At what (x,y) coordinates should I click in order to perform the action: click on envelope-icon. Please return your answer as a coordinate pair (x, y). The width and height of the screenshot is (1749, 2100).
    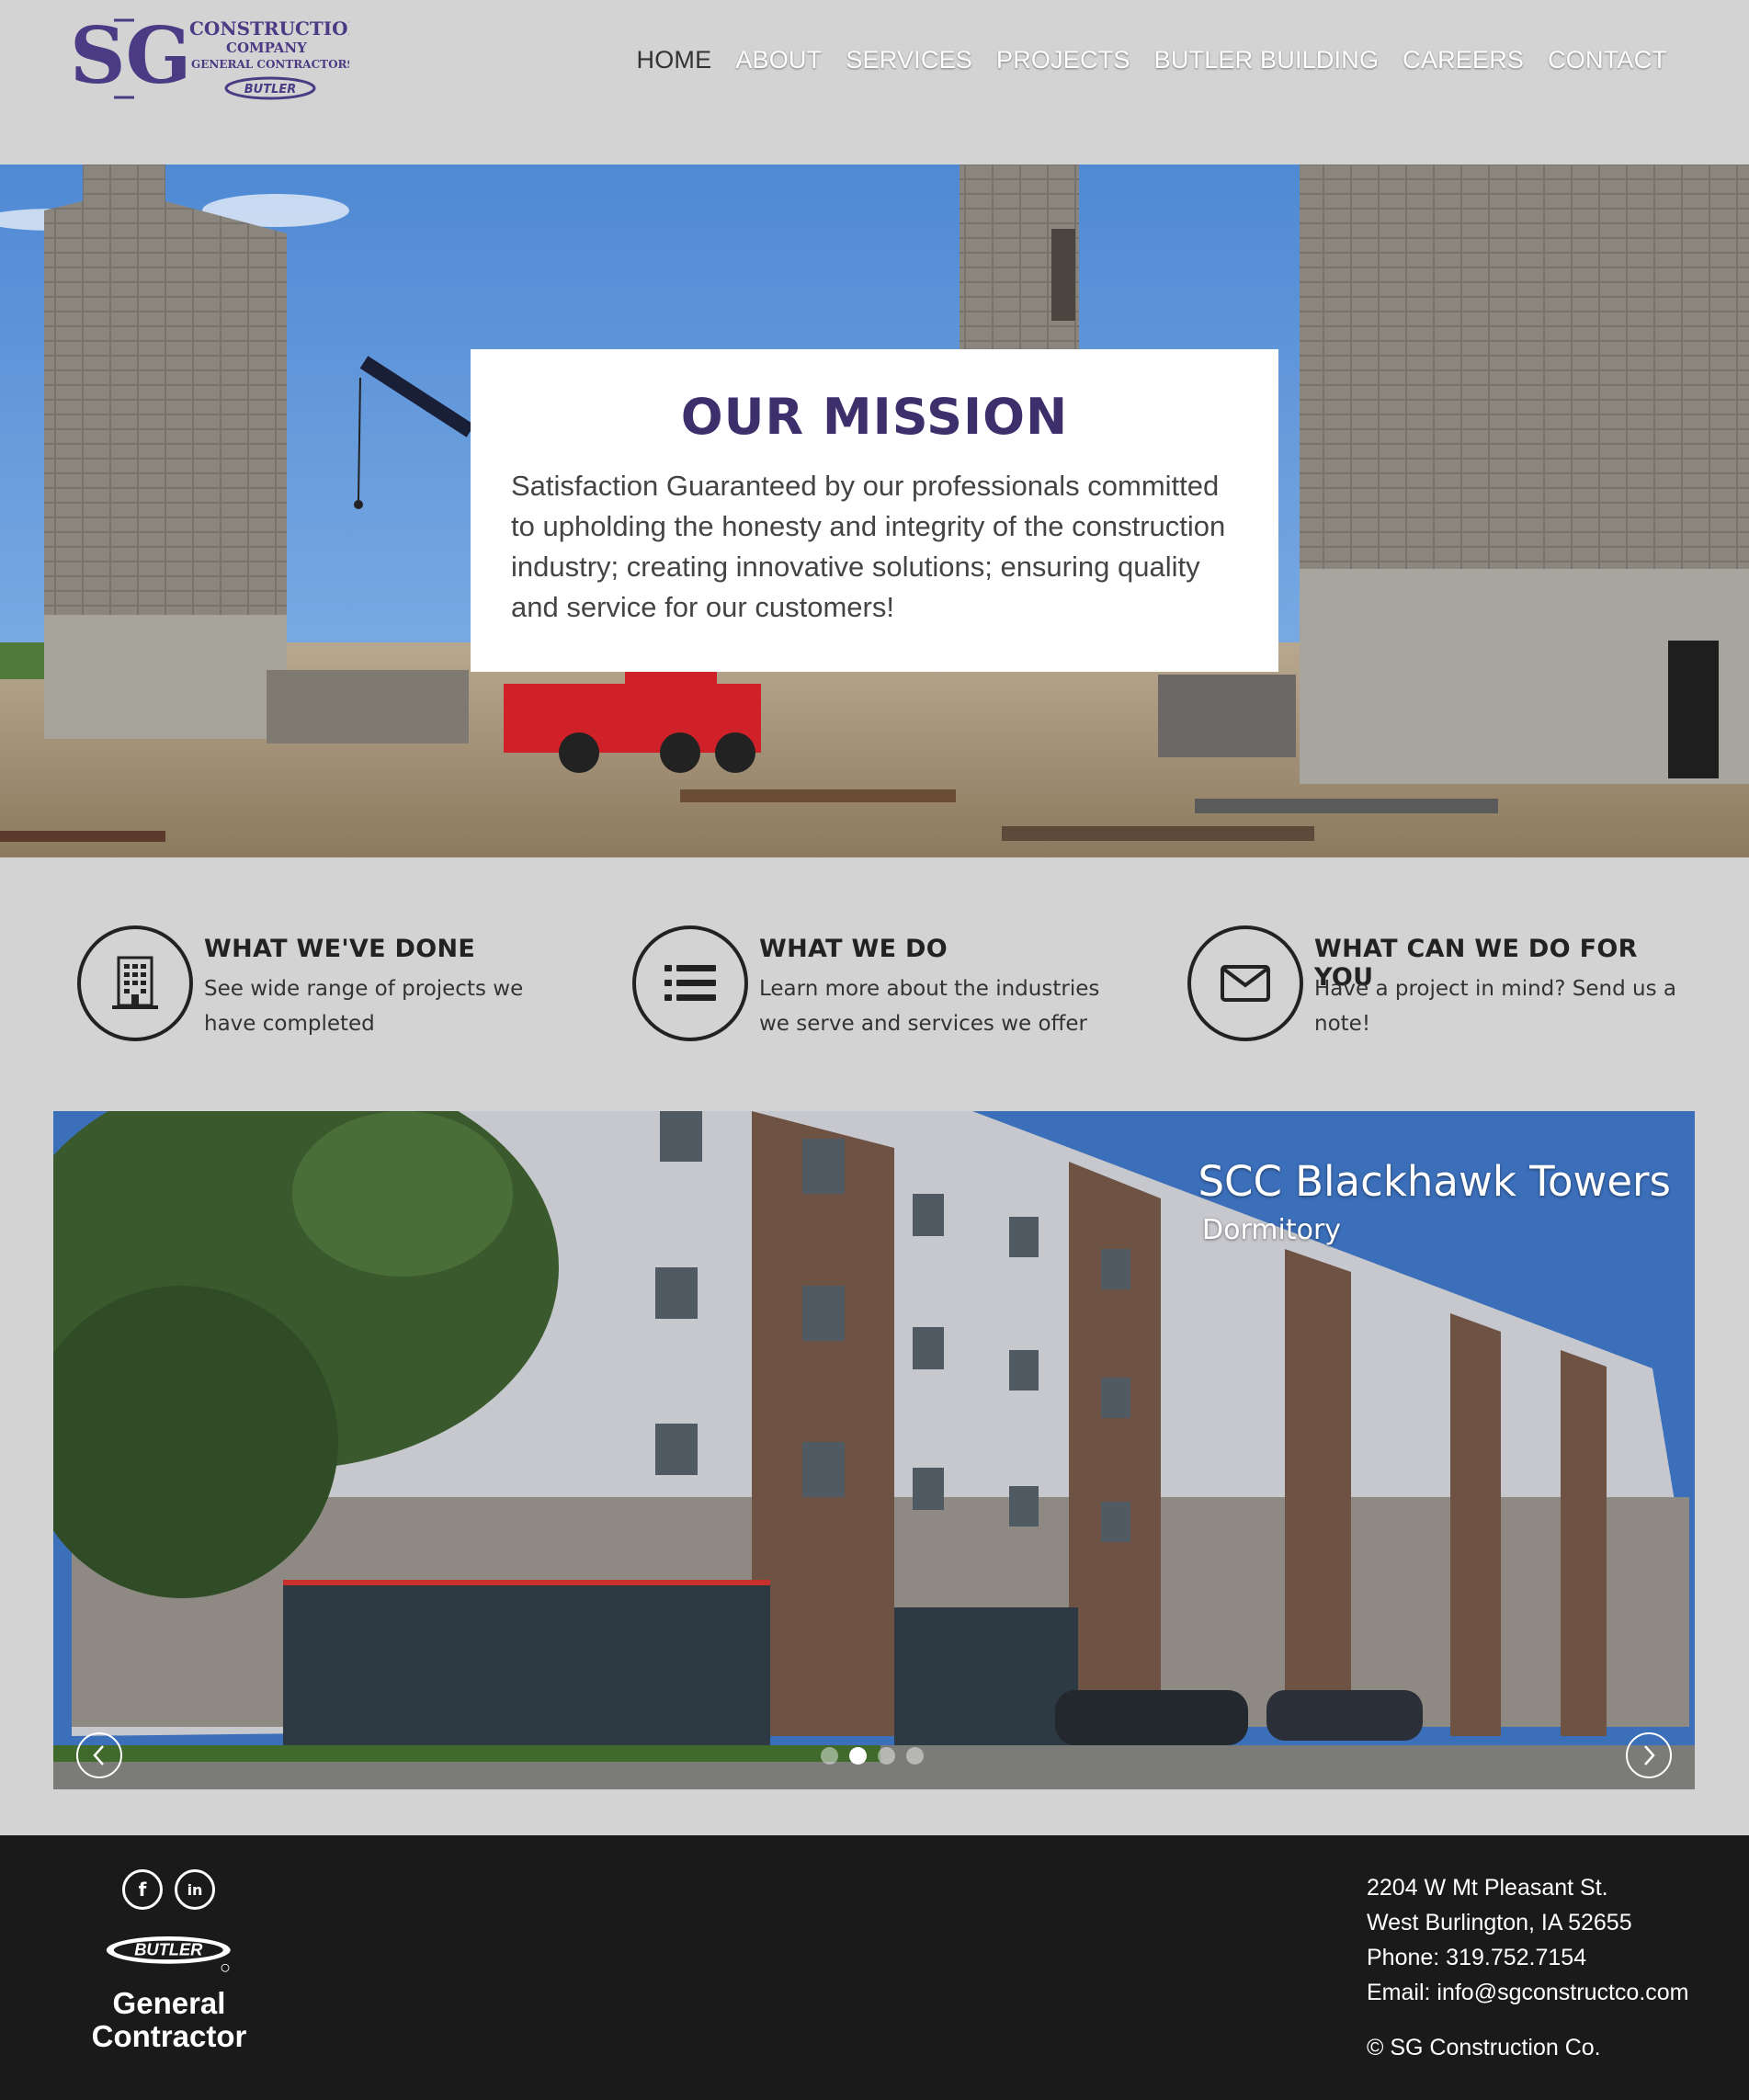
    Looking at the image, I should click on (1245, 983).